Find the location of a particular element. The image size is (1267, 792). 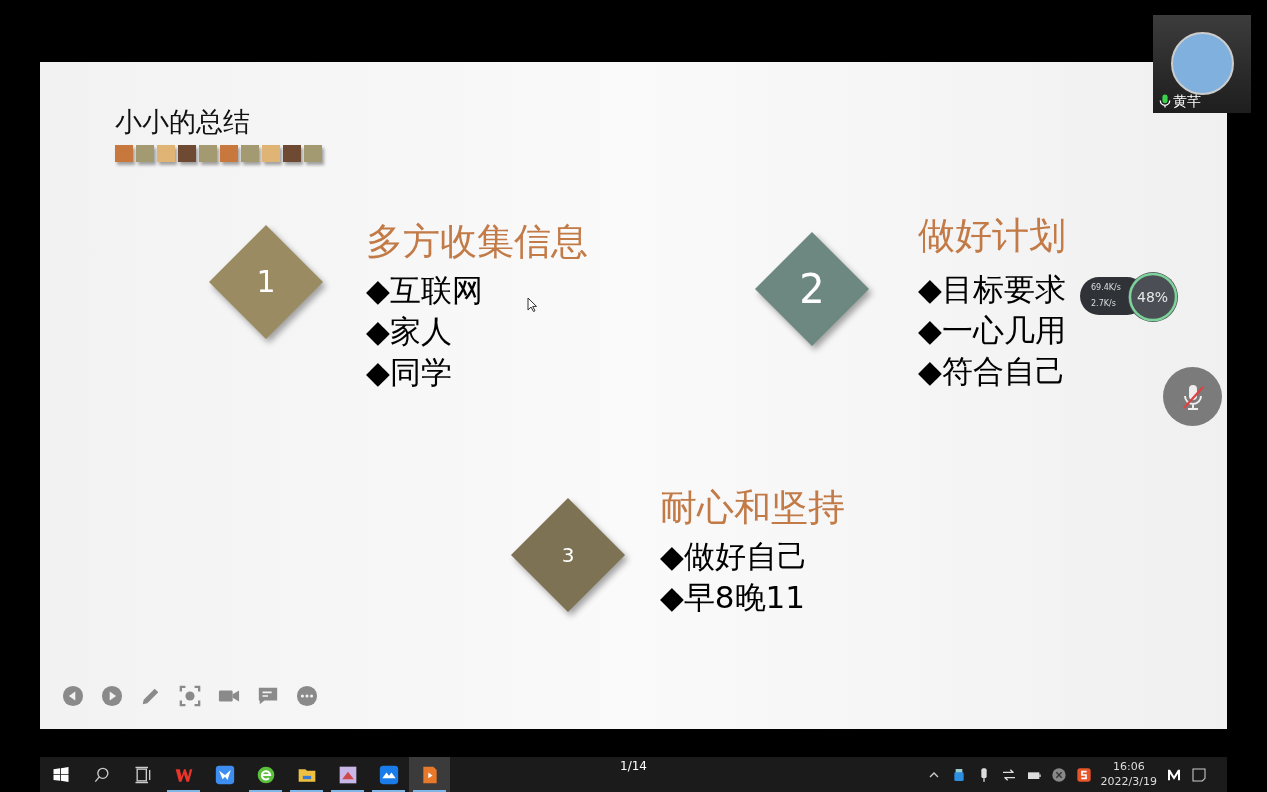

bird-app-icon is located at coordinates (224, 774).